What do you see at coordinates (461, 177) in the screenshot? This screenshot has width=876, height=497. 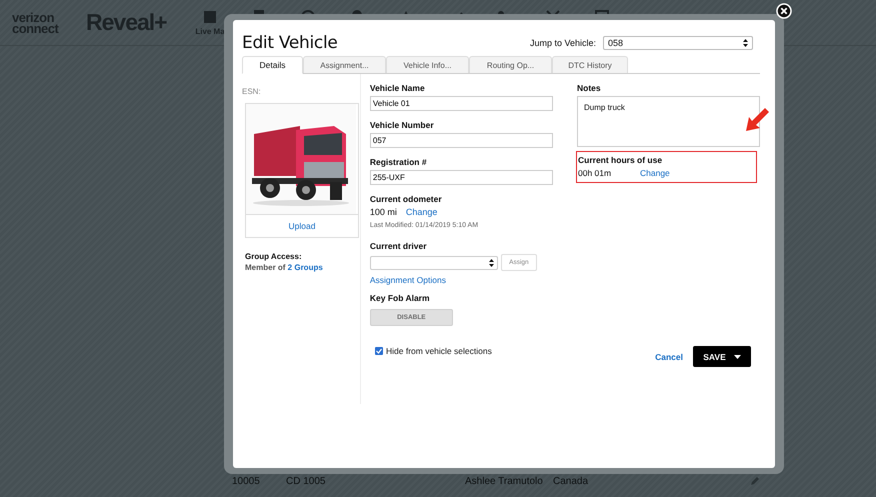 I see `text-field: 255-UXF` at bounding box center [461, 177].